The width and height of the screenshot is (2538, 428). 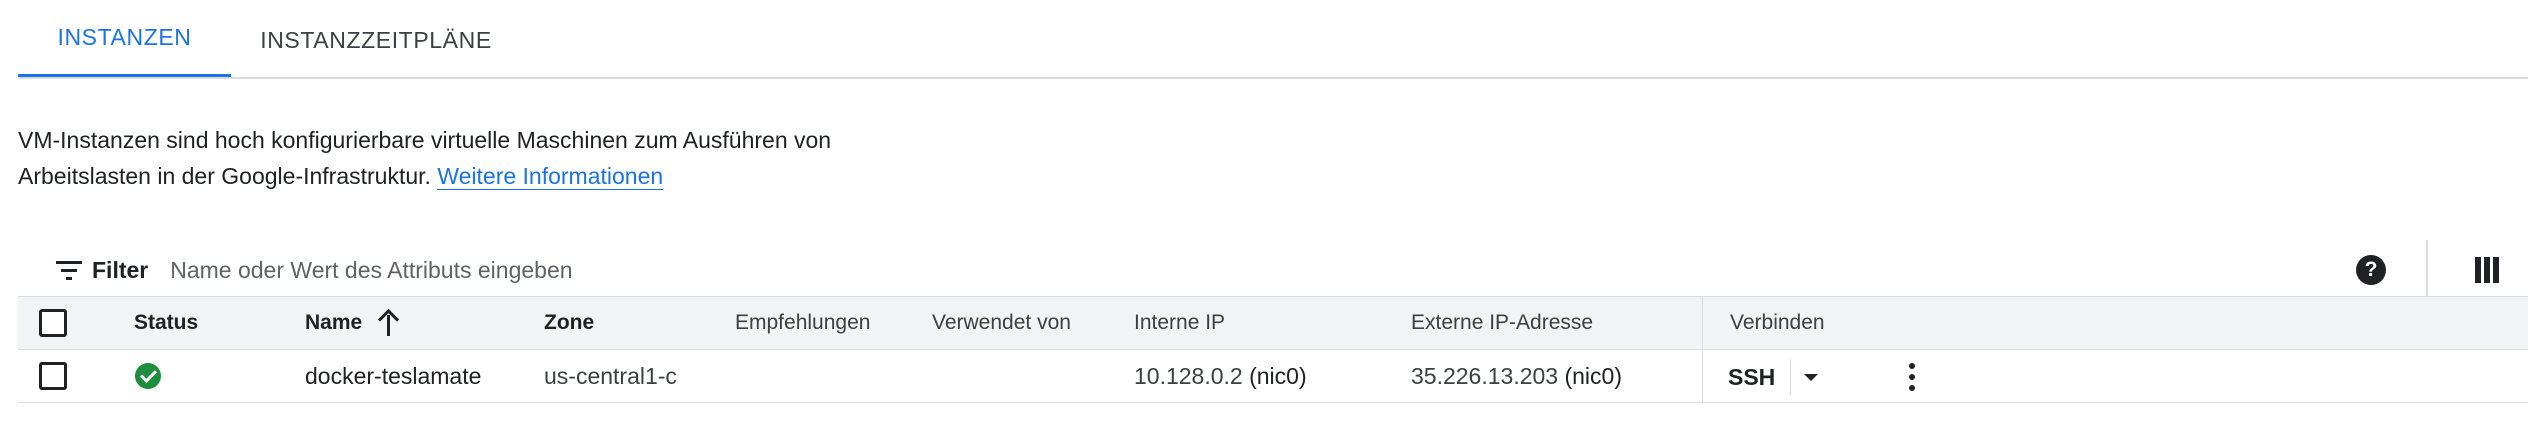 What do you see at coordinates (2487, 270) in the screenshot?
I see `column-display-icon` at bounding box center [2487, 270].